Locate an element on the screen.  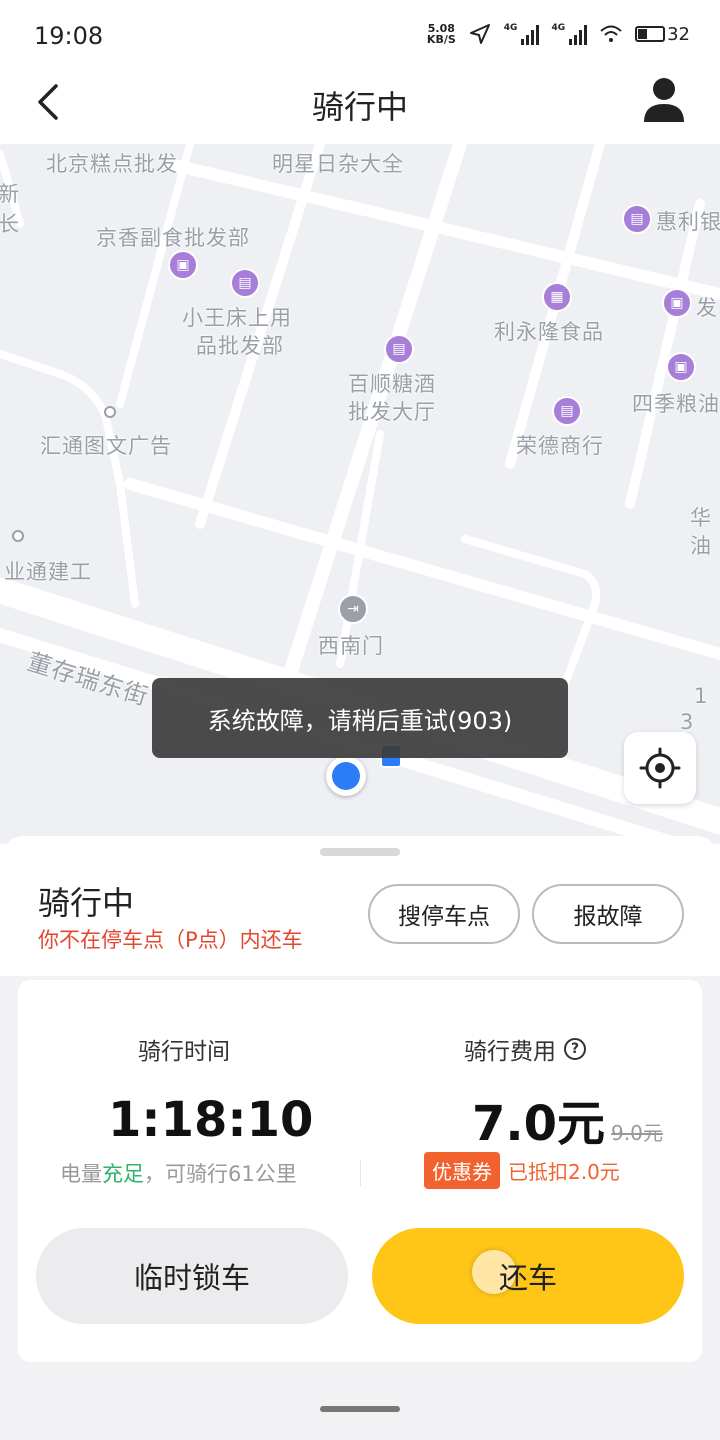
current-location-marker is located at coordinates (346, 776).